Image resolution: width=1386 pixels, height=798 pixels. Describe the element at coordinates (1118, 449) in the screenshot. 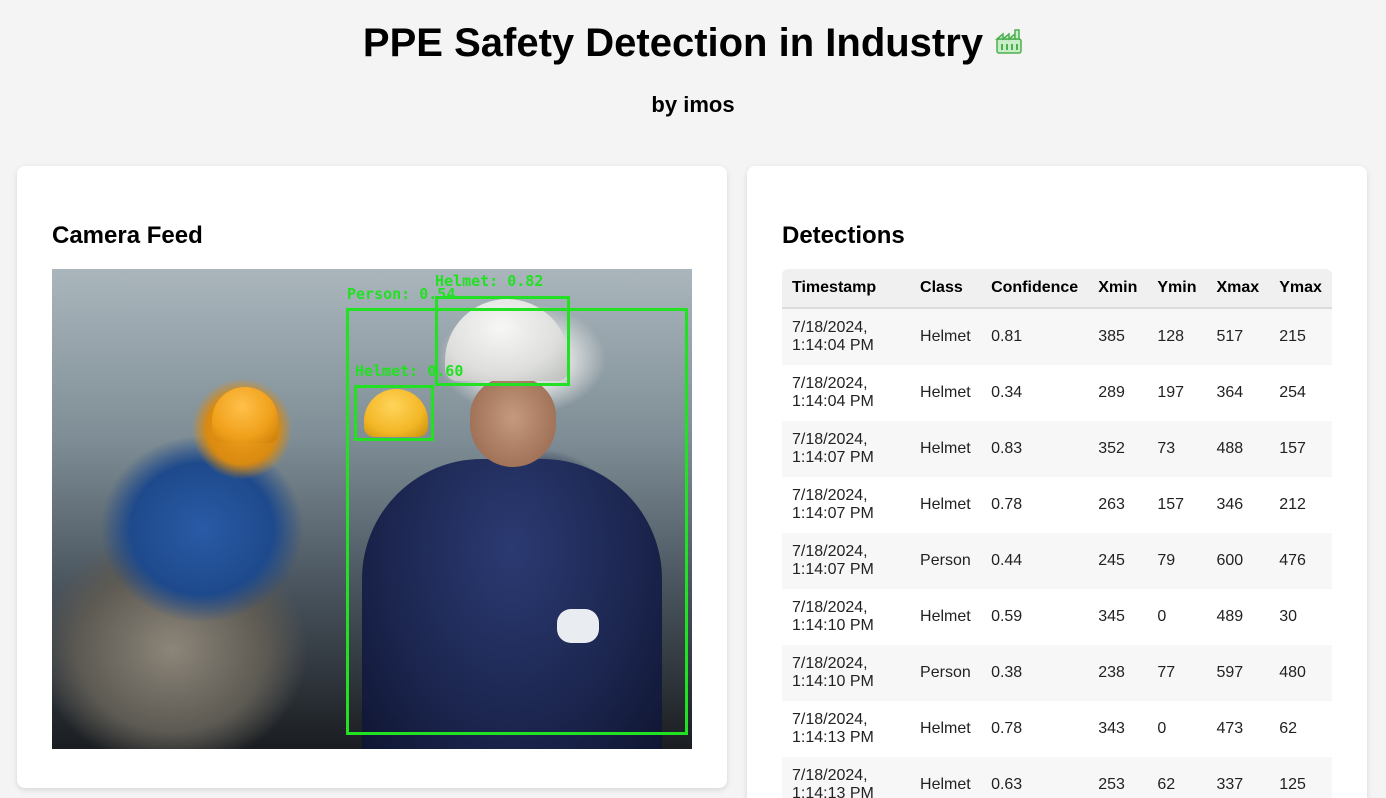

I see `cell-xmin: 352` at that location.